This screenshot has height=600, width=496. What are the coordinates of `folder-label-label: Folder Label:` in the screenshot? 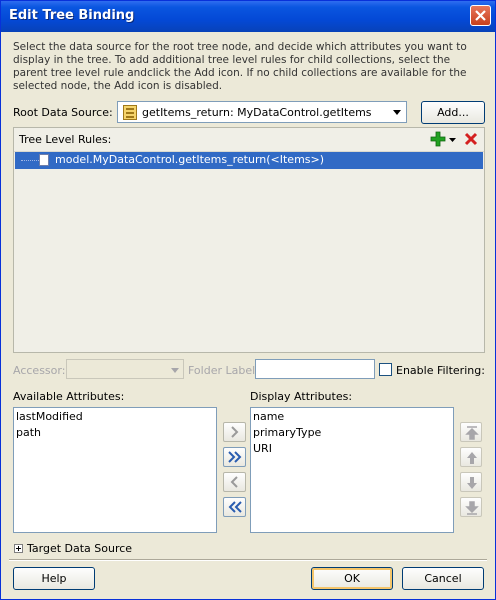 It's located at (223, 370).